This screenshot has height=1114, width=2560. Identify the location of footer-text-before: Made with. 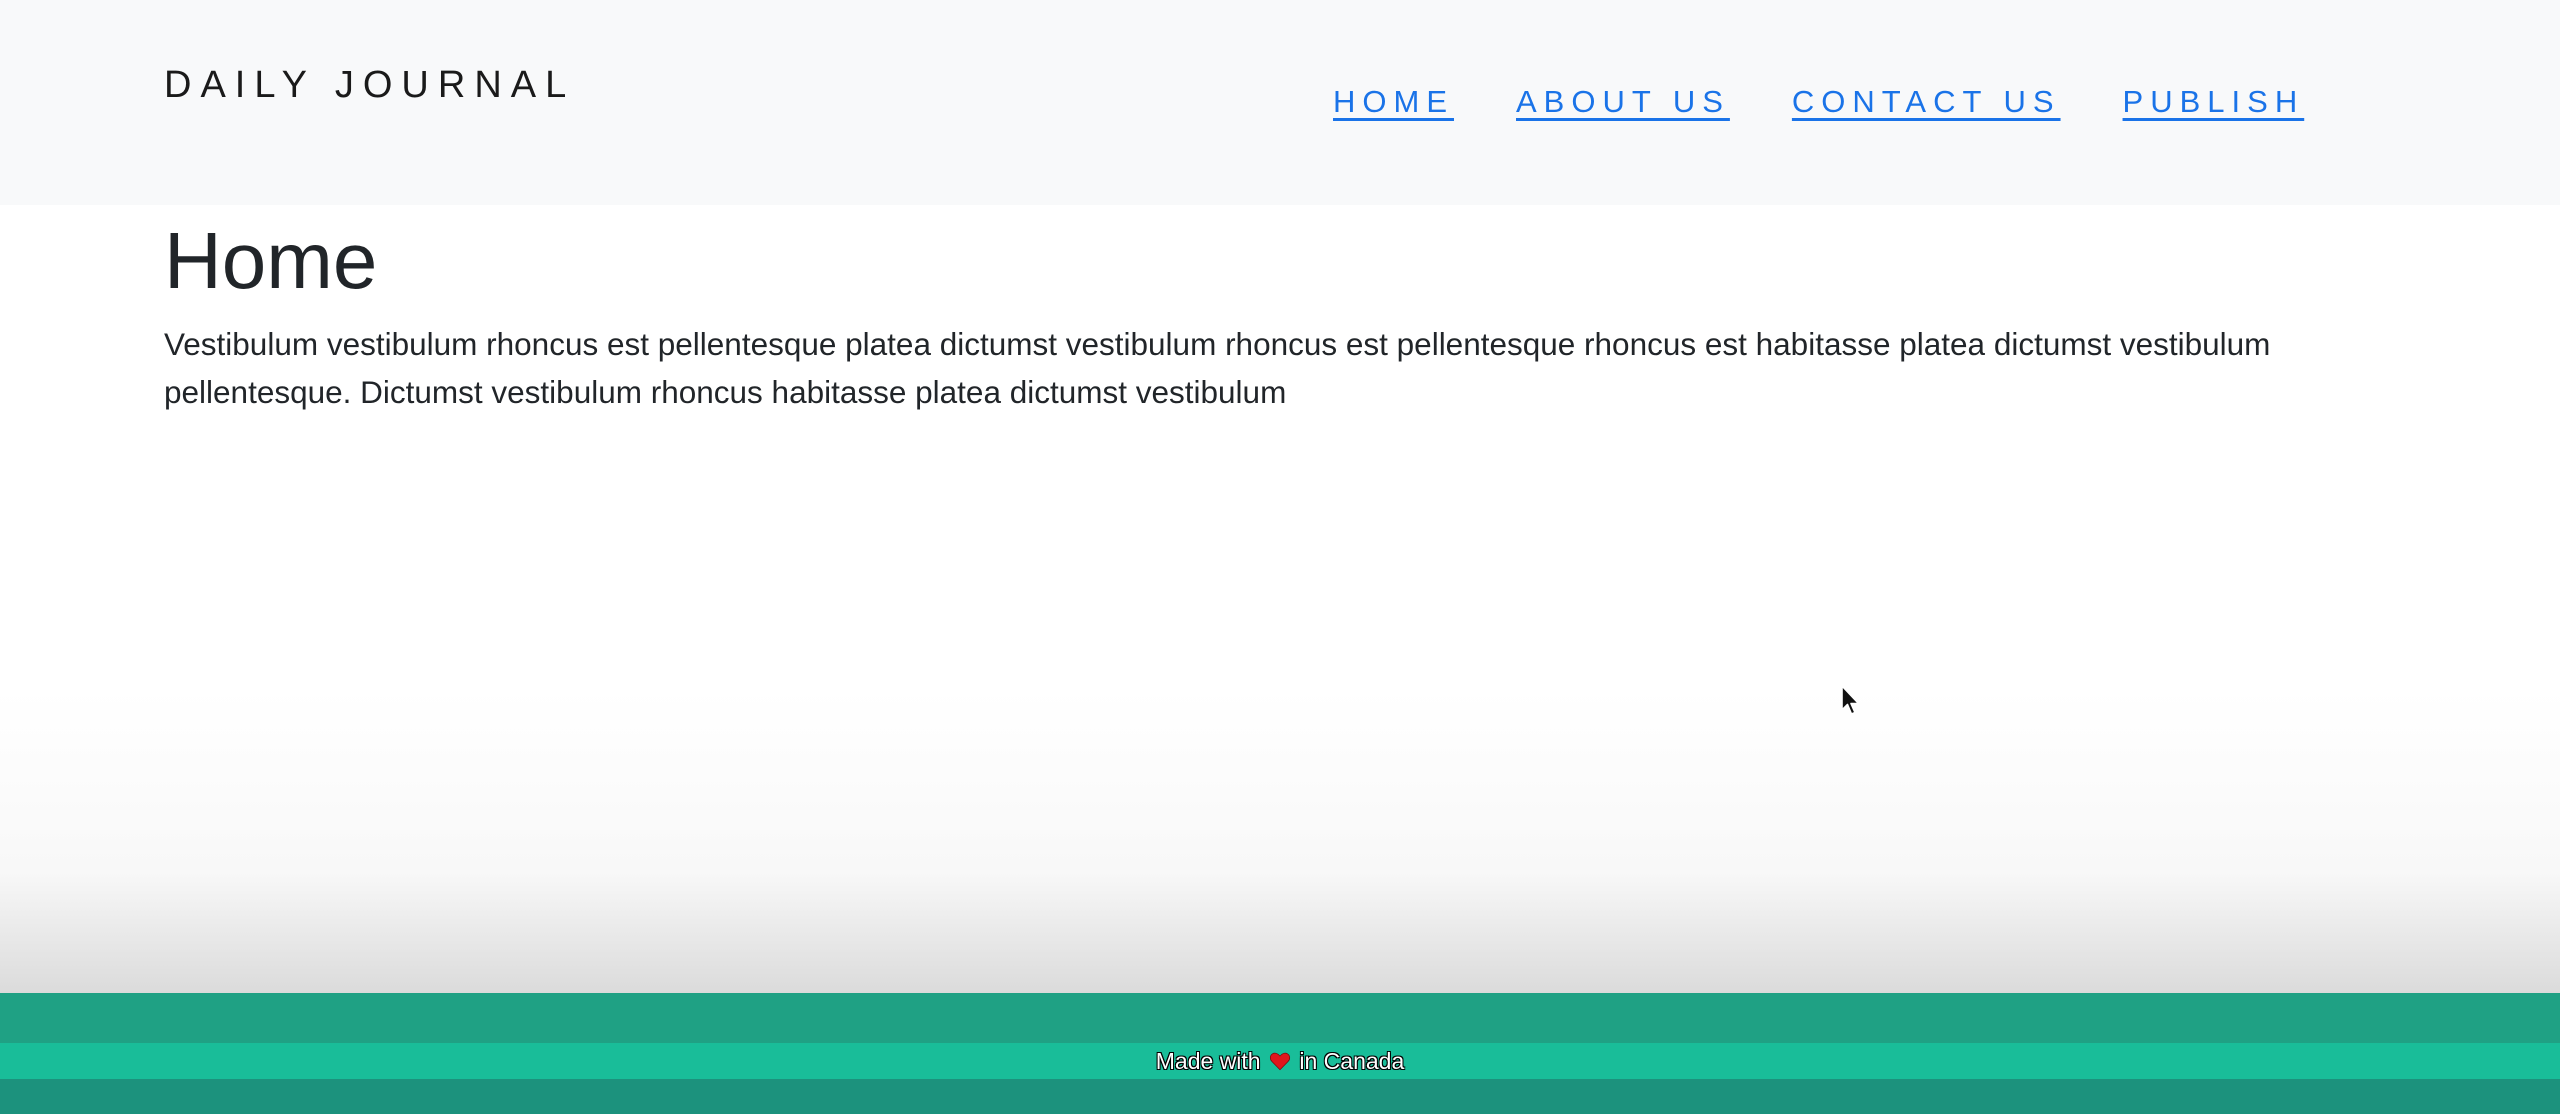
(1208, 1061).